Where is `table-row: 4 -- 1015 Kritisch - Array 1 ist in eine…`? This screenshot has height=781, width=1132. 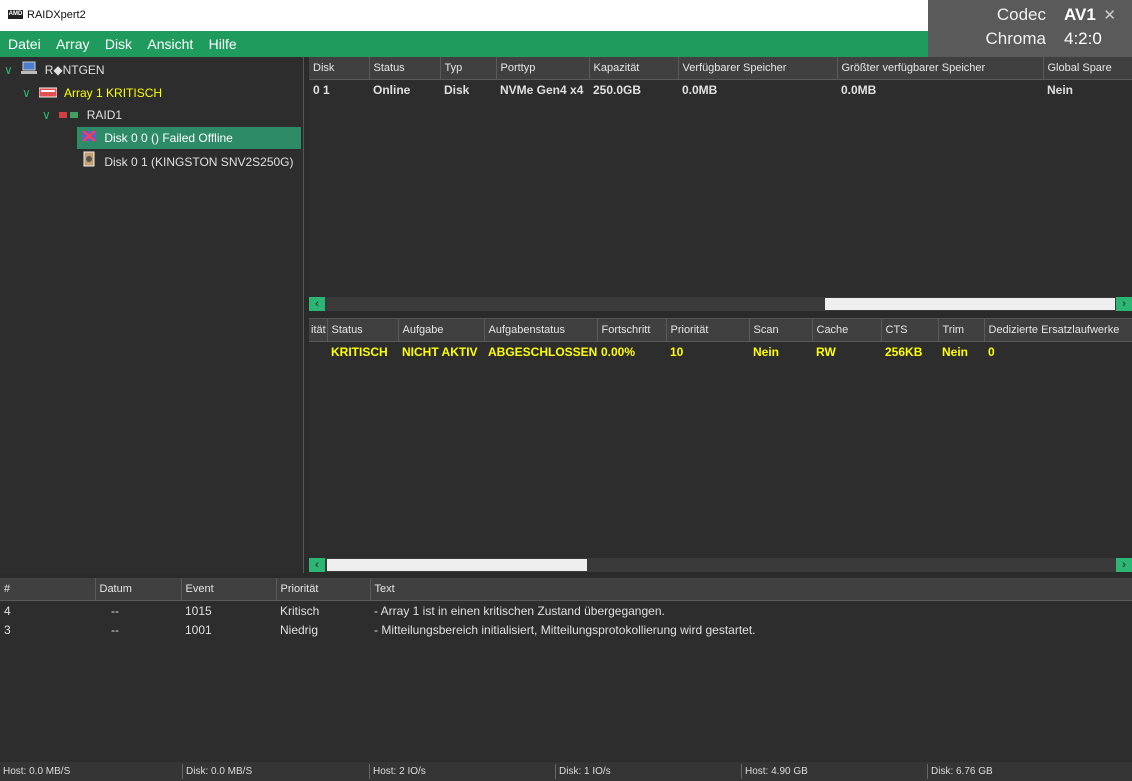 table-row: 4 -- 1015 Kritisch - Array 1 ist in eine… is located at coordinates (566, 611).